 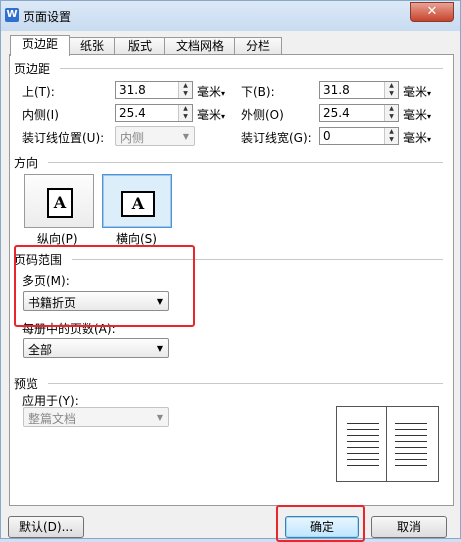 I want to click on sheets-per-booklet-value: 全部, so click(x=40, y=350).